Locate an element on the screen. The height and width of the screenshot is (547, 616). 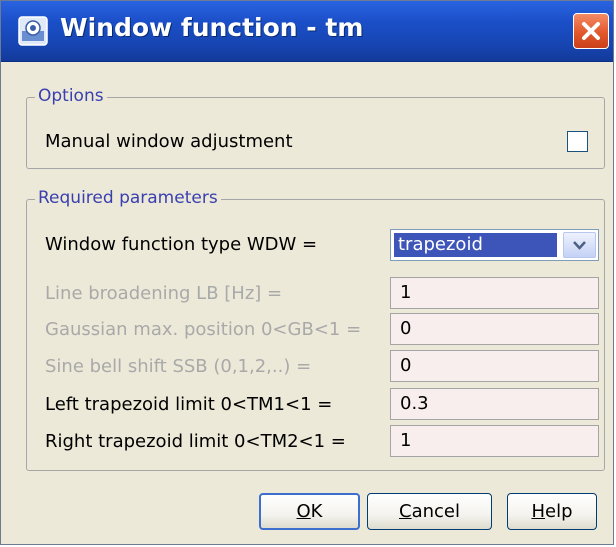
app-icon is located at coordinates (33, 31).